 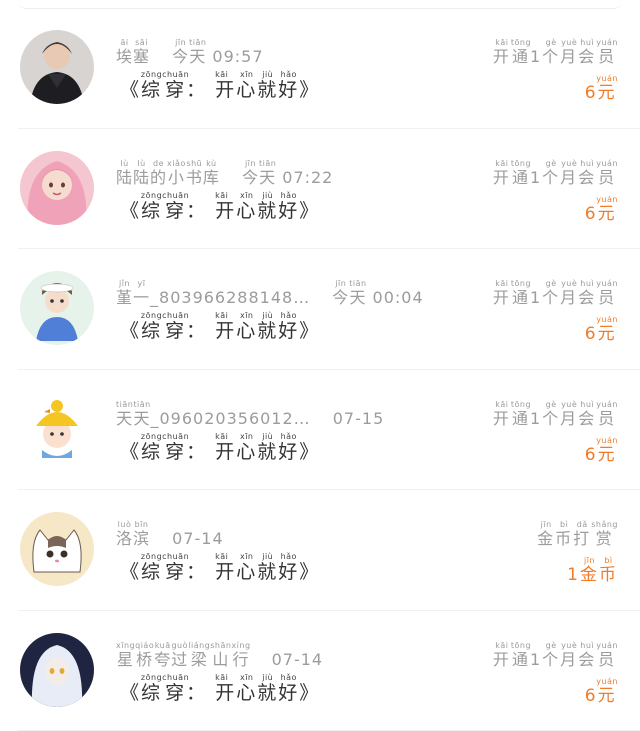 I want to click on ruby-char: 个gè, so click(x=551, y=418).